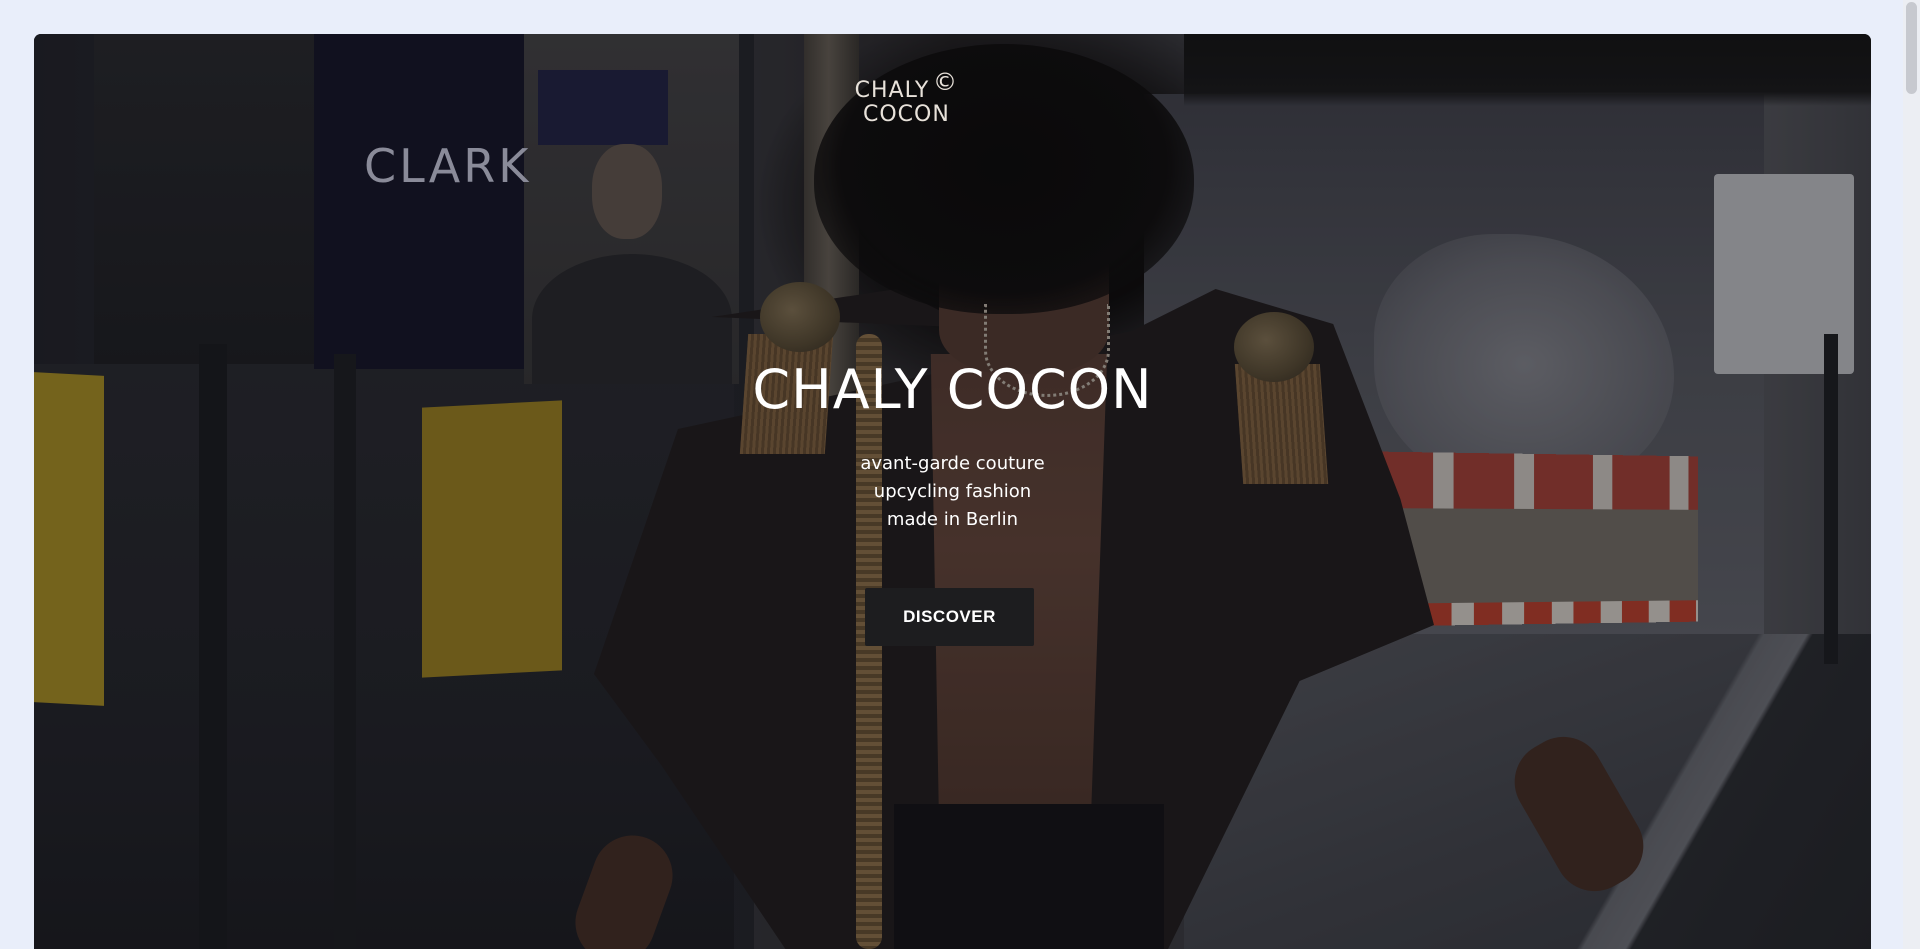  Describe the element at coordinates (448, 166) in the screenshot. I see `poster-text: CLARK` at that location.